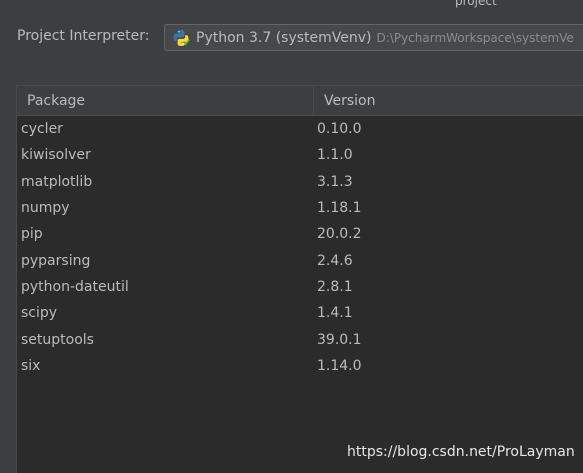 The width and height of the screenshot is (583, 473). Describe the element at coordinates (39, 313) in the screenshot. I see `package-name-cell: scipy` at that location.